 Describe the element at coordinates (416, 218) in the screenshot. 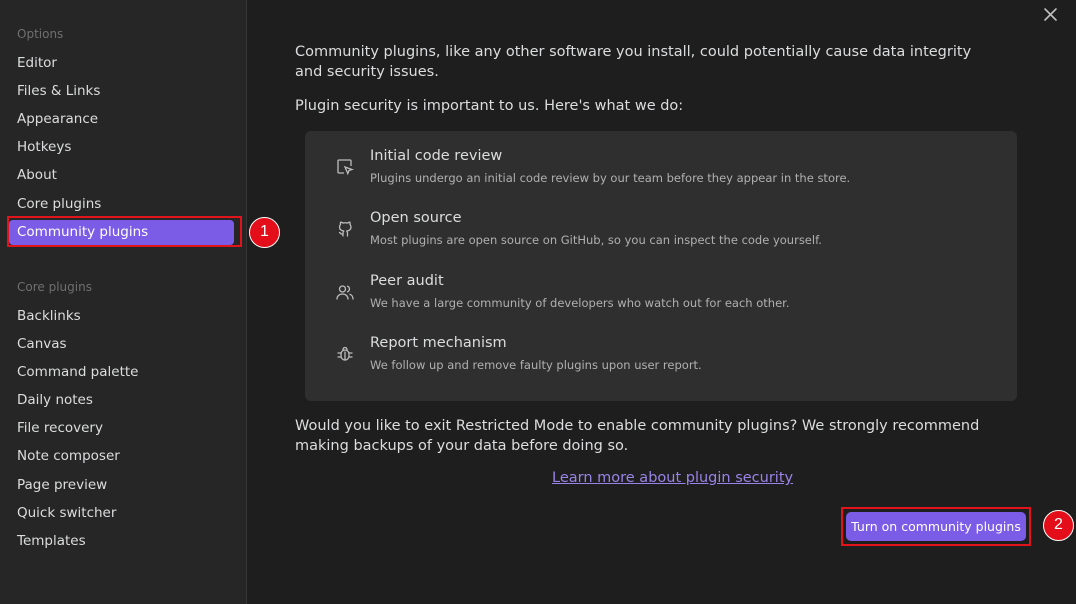

I see `feature-title-open-source: Open source` at that location.